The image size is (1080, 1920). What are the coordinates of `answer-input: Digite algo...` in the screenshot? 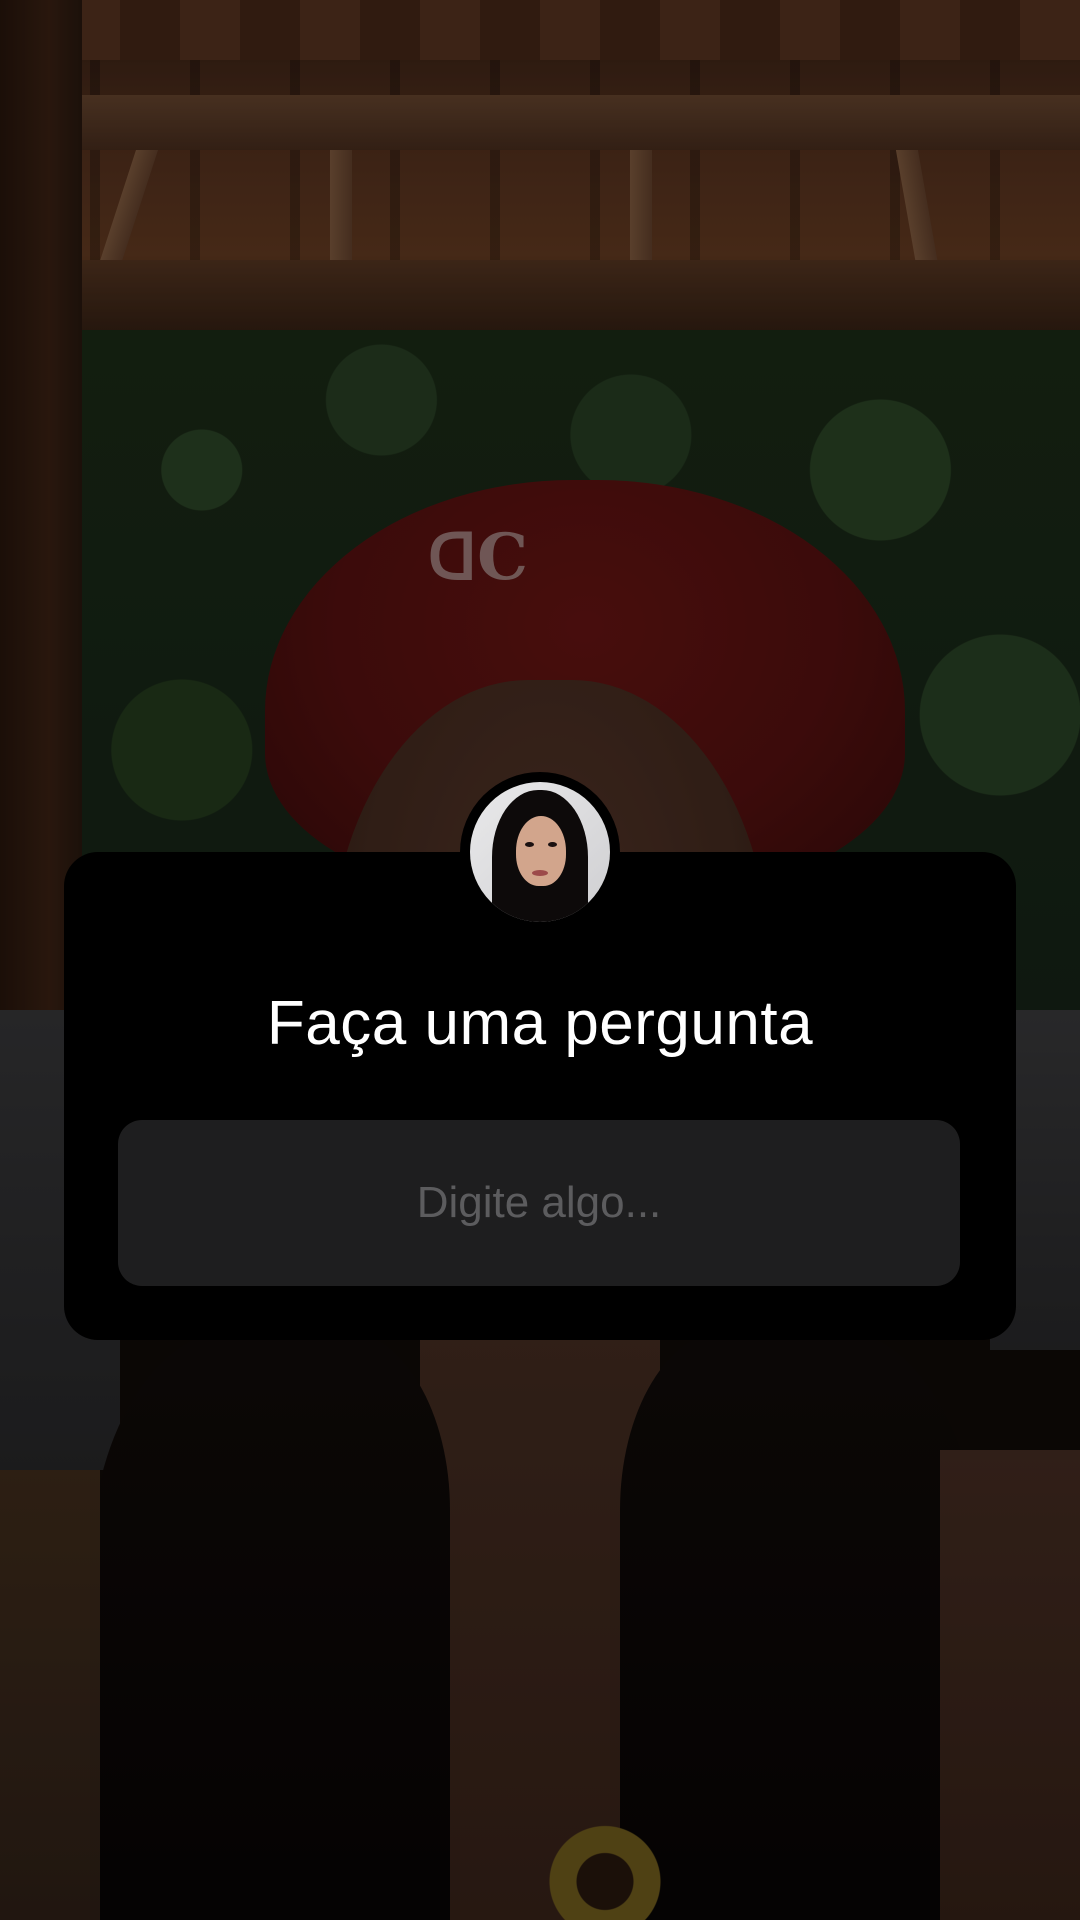 It's located at (539, 1203).